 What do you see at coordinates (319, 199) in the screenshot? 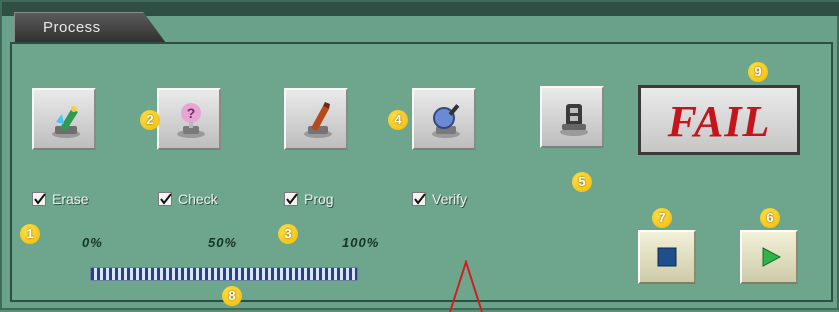
I see `prog-checkbox-label: Prog` at bounding box center [319, 199].